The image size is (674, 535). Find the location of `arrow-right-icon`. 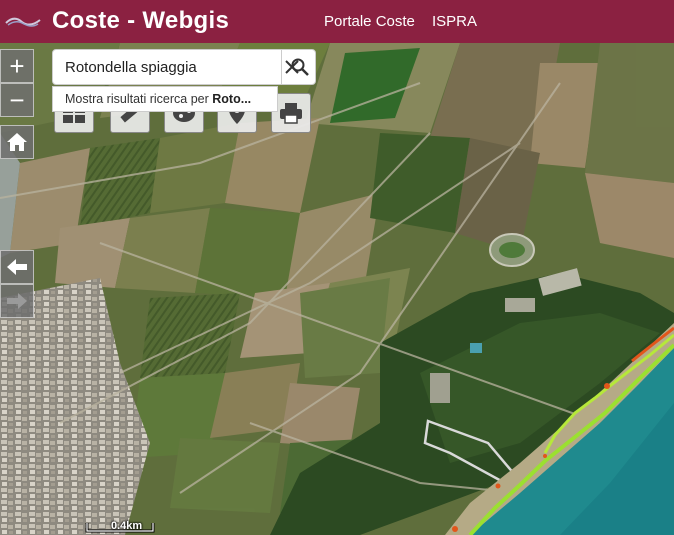

arrow-right-icon is located at coordinates (17, 301).